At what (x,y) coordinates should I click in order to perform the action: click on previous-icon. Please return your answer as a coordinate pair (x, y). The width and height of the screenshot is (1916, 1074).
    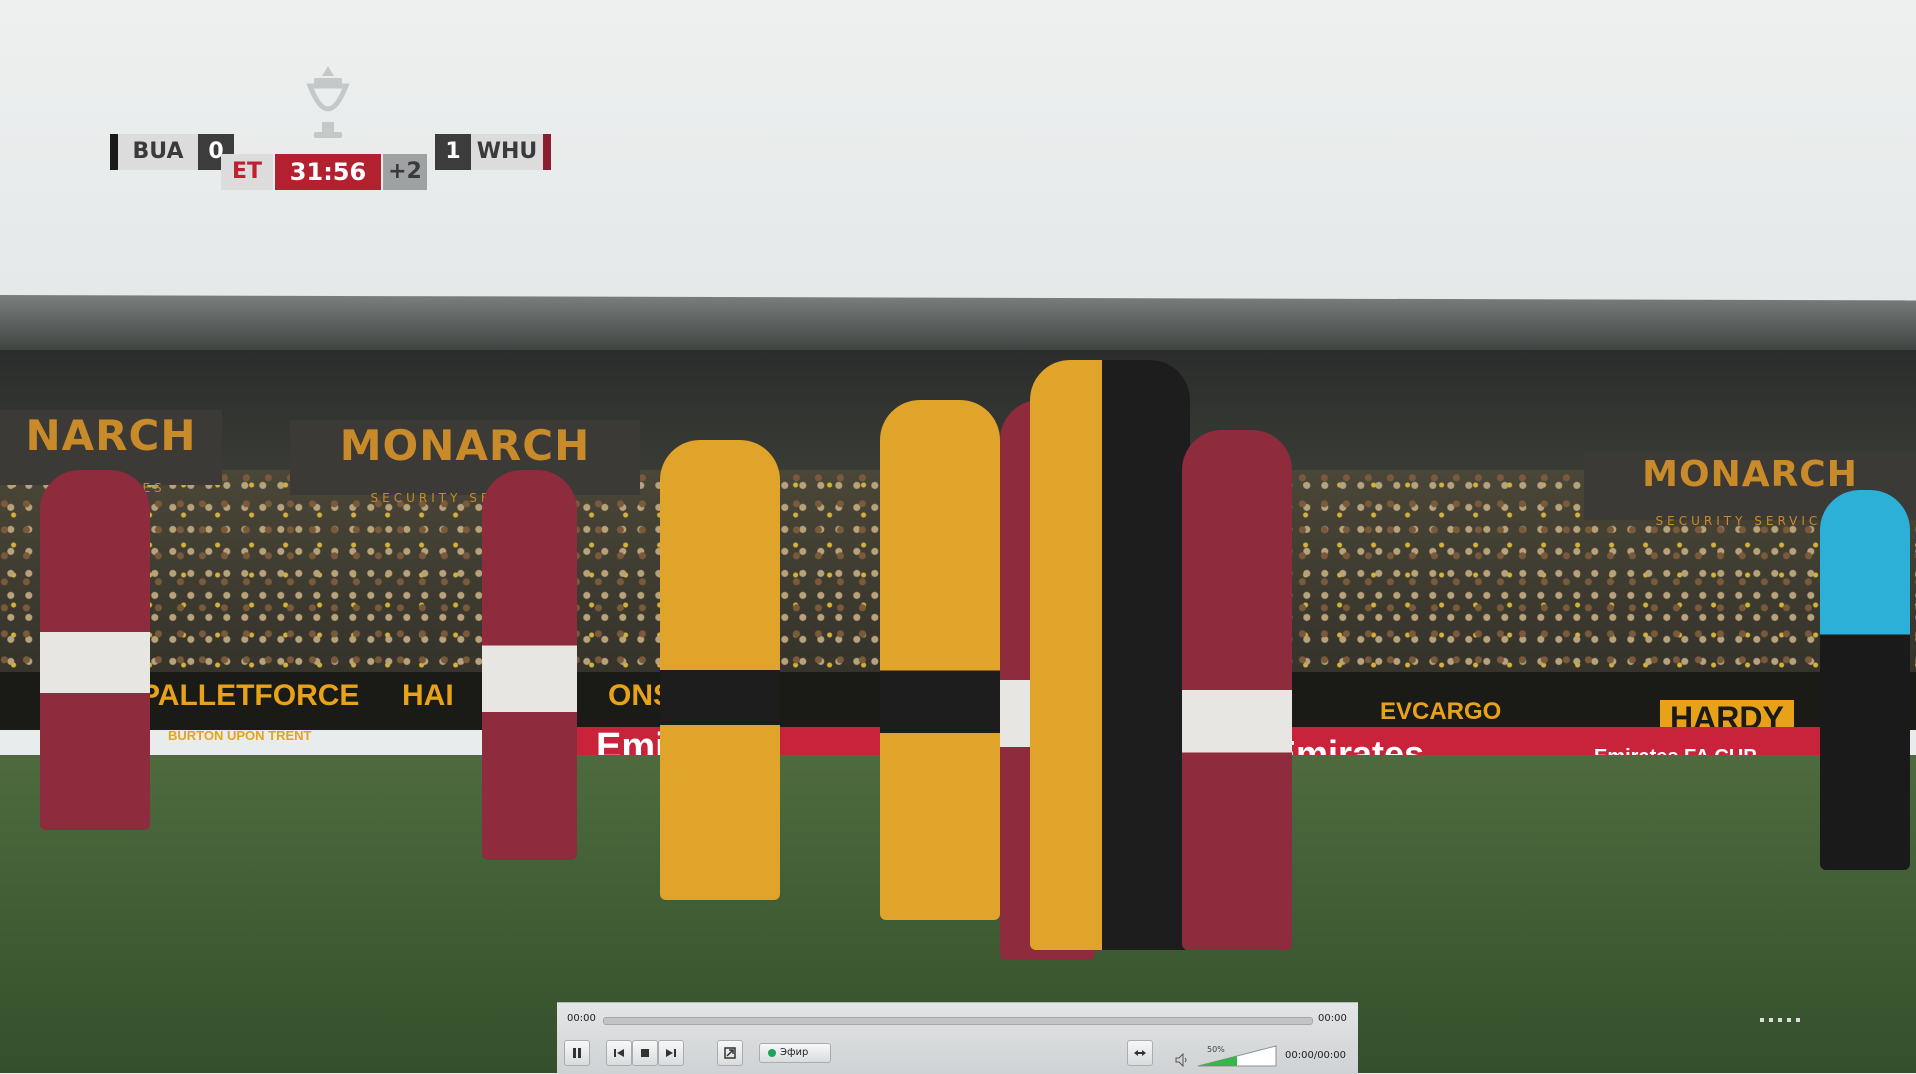
    Looking at the image, I should click on (619, 1053).